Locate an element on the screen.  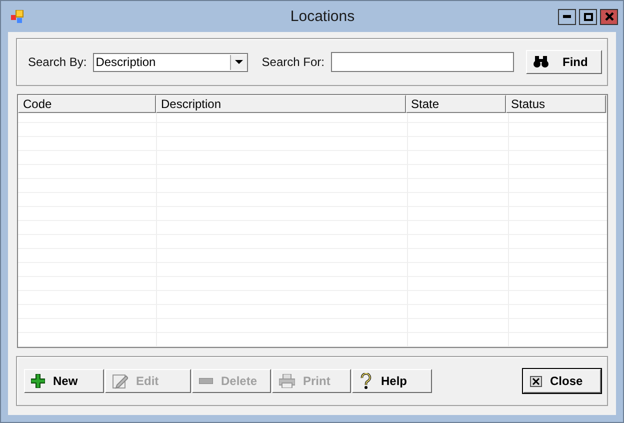
close-button: Close is located at coordinates (562, 381).